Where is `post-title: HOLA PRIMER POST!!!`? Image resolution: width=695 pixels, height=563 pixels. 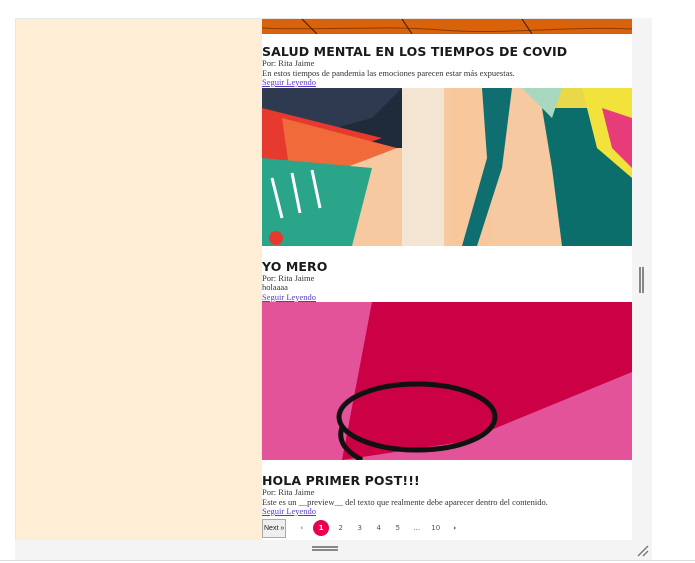
post-title: HOLA PRIMER POST!!! is located at coordinates (447, 481).